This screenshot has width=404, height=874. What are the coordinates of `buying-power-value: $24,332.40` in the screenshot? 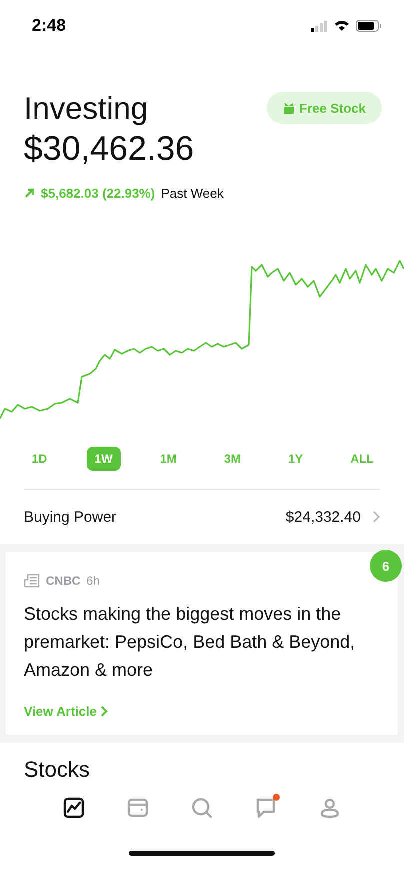 It's located at (323, 517).